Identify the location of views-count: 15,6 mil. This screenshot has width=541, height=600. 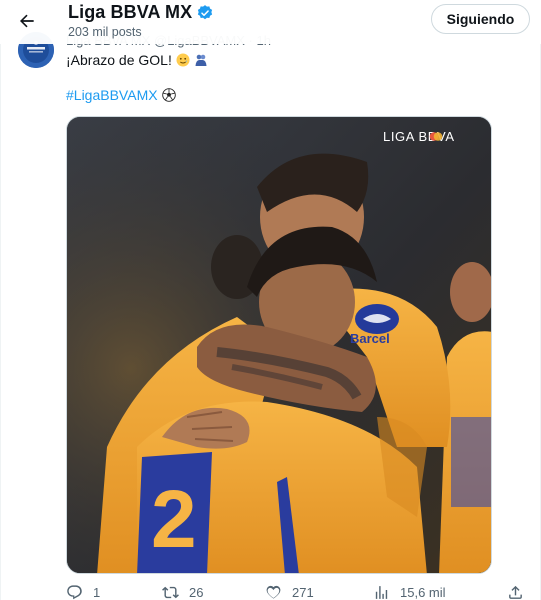
(423, 592).